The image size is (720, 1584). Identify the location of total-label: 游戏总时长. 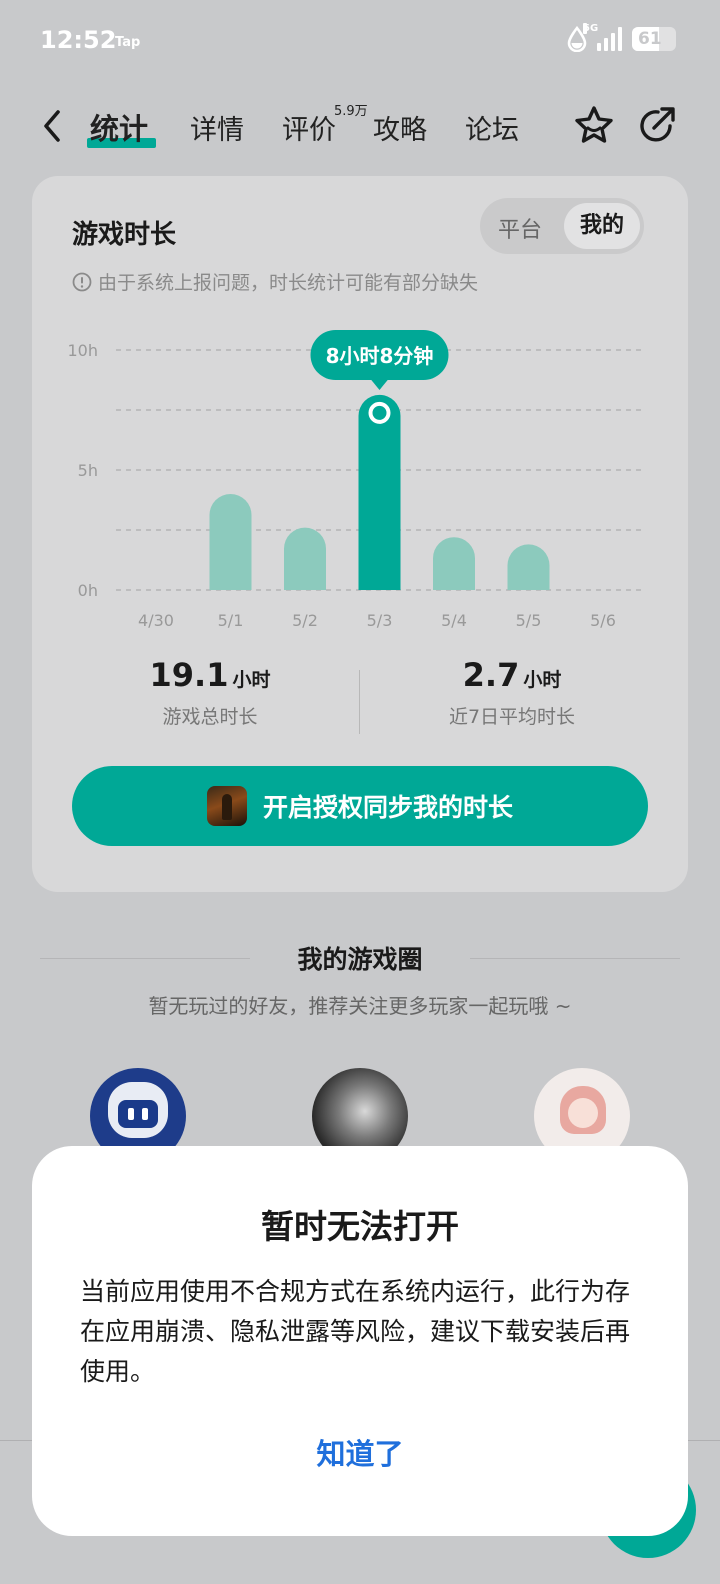
(210, 717).